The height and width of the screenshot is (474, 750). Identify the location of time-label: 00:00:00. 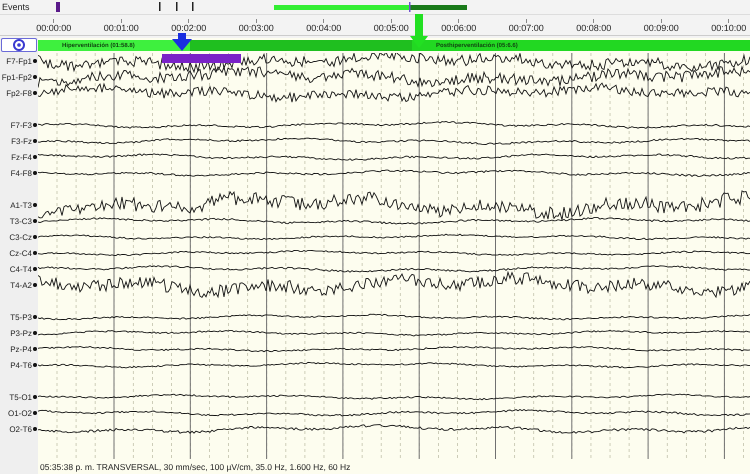
(54, 28).